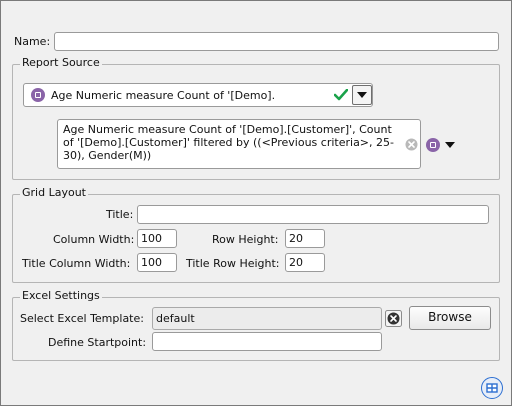 This screenshot has width=512, height=406. I want to click on grid-icon, so click(492, 388).